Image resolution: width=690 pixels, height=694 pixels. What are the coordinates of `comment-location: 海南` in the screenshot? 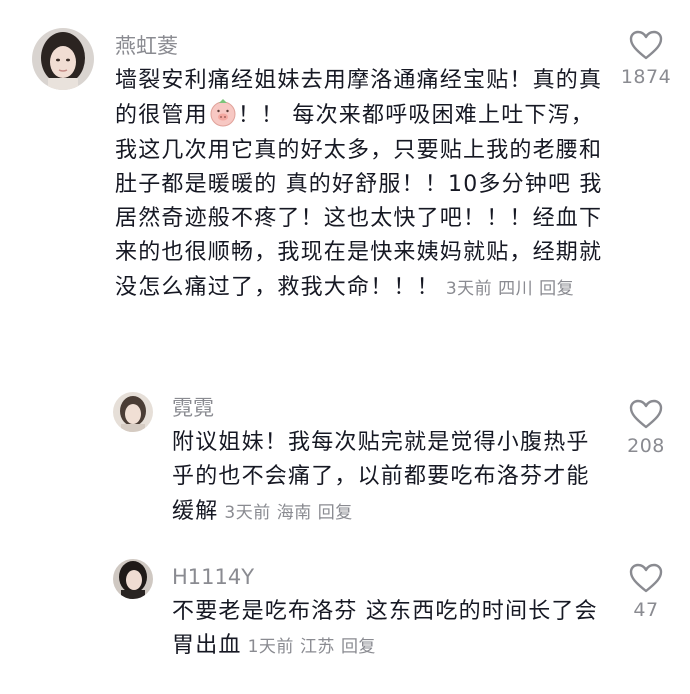 It's located at (294, 512).